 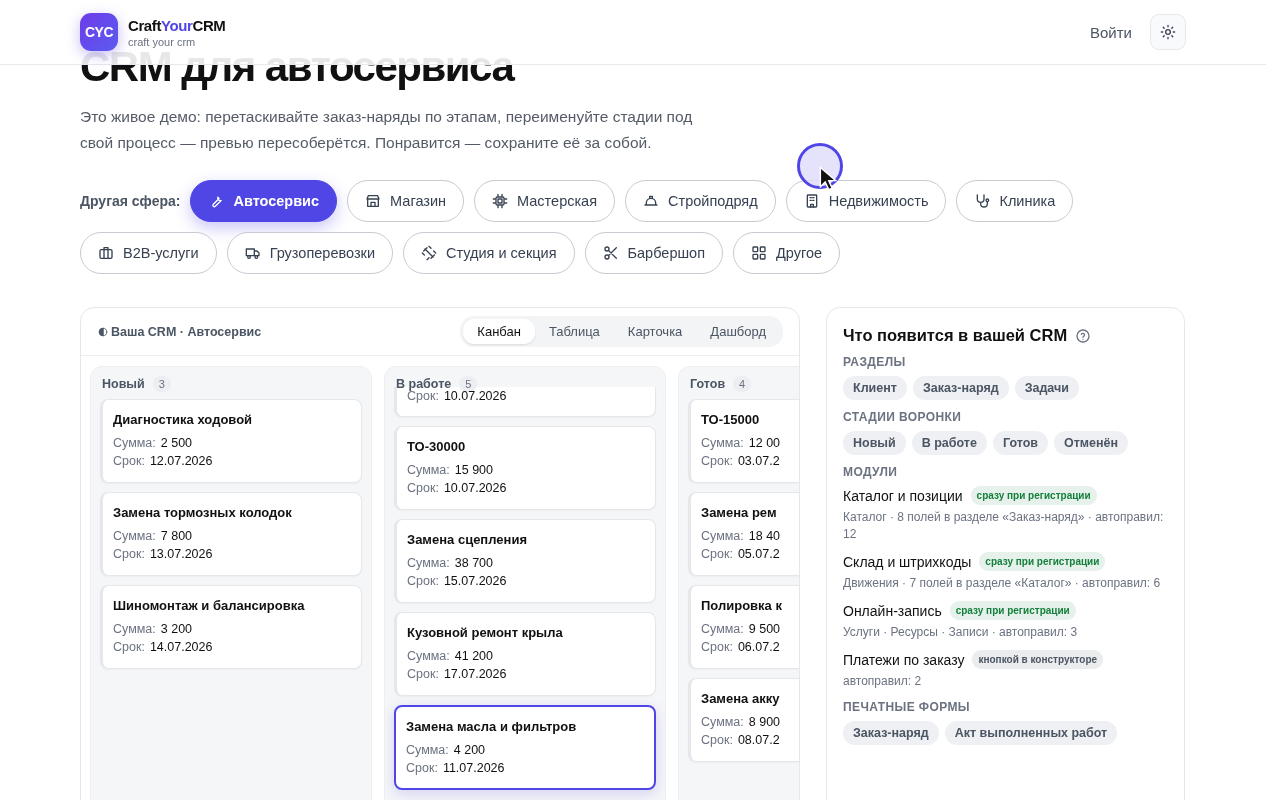 What do you see at coordinates (742, 384) in the screenshot?
I see `column-count: 4` at bounding box center [742, 384].